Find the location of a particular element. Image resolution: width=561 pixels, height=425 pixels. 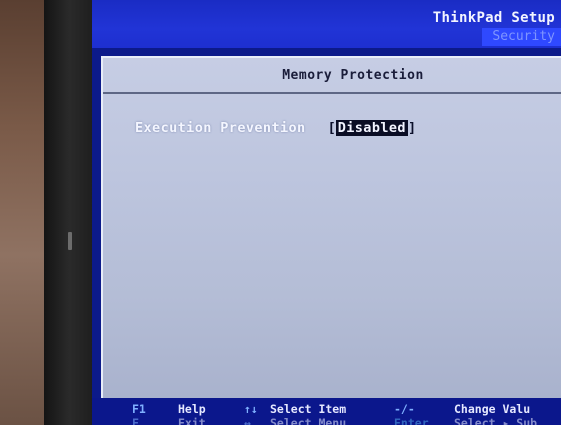

change-value-label: Change Valu is located at coordinates (492, 409).